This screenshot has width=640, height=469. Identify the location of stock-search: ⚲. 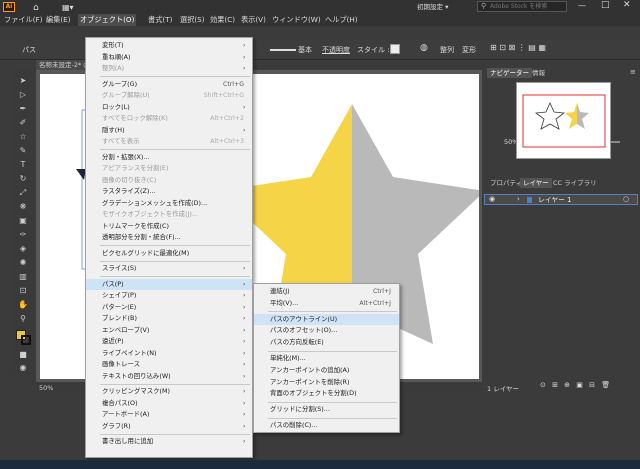
(522, 6).